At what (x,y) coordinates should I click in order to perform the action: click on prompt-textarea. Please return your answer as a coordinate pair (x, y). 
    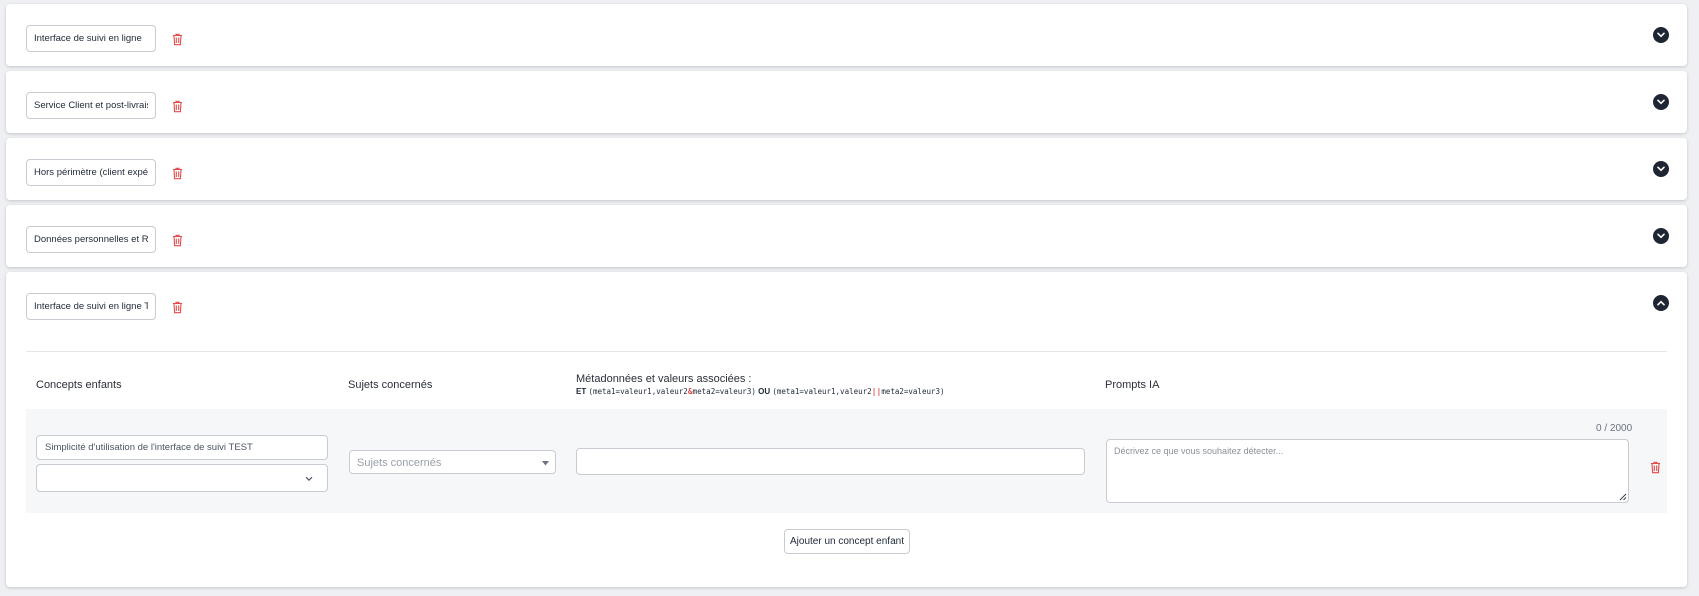
    Looking at the image, I should click on (1367, 471).